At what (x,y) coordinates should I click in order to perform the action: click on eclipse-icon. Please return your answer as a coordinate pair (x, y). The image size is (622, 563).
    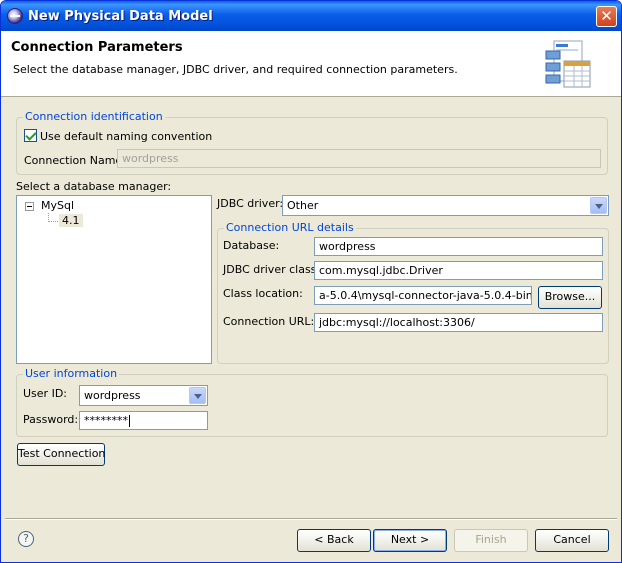
    Looking at the image, I should click on (15, 16).